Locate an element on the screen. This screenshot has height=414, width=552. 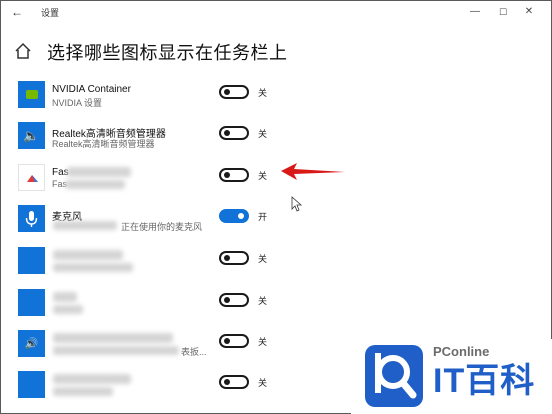
app-title: 设置 is located at coordinates (50, 13).